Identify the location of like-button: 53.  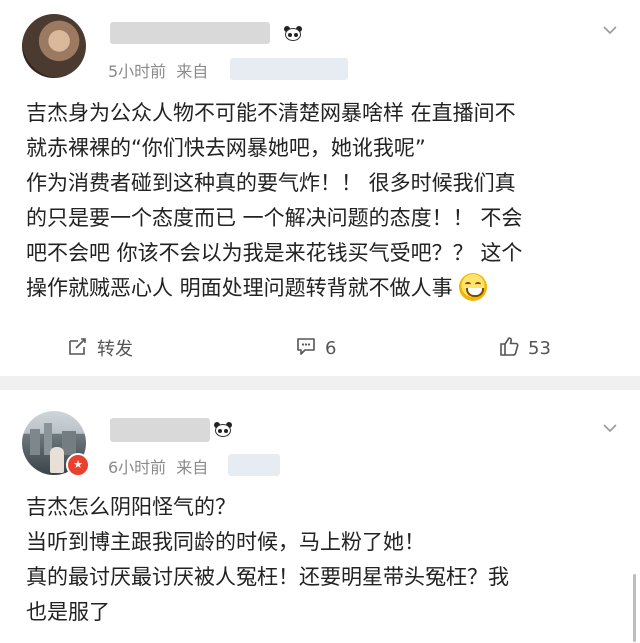
(524, 348).